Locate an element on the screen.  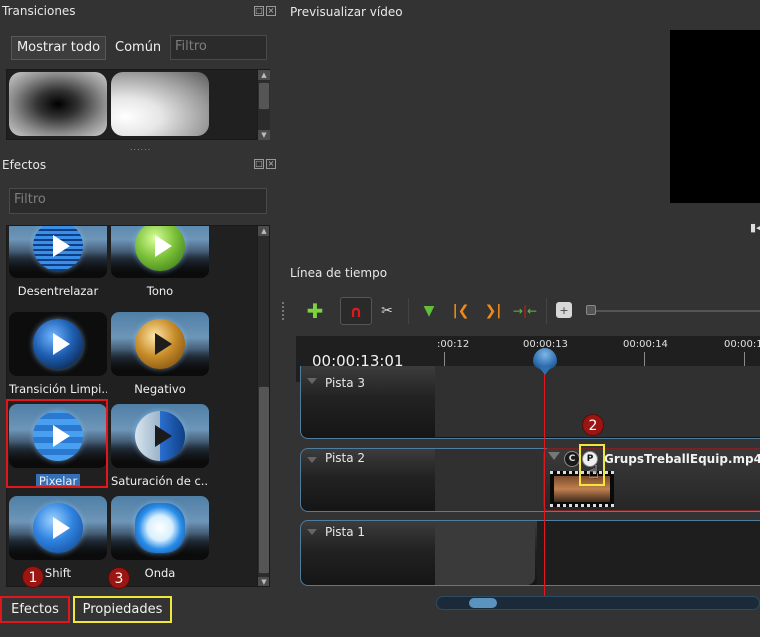
effect-item: Tono is located at coordinates (160, 262).